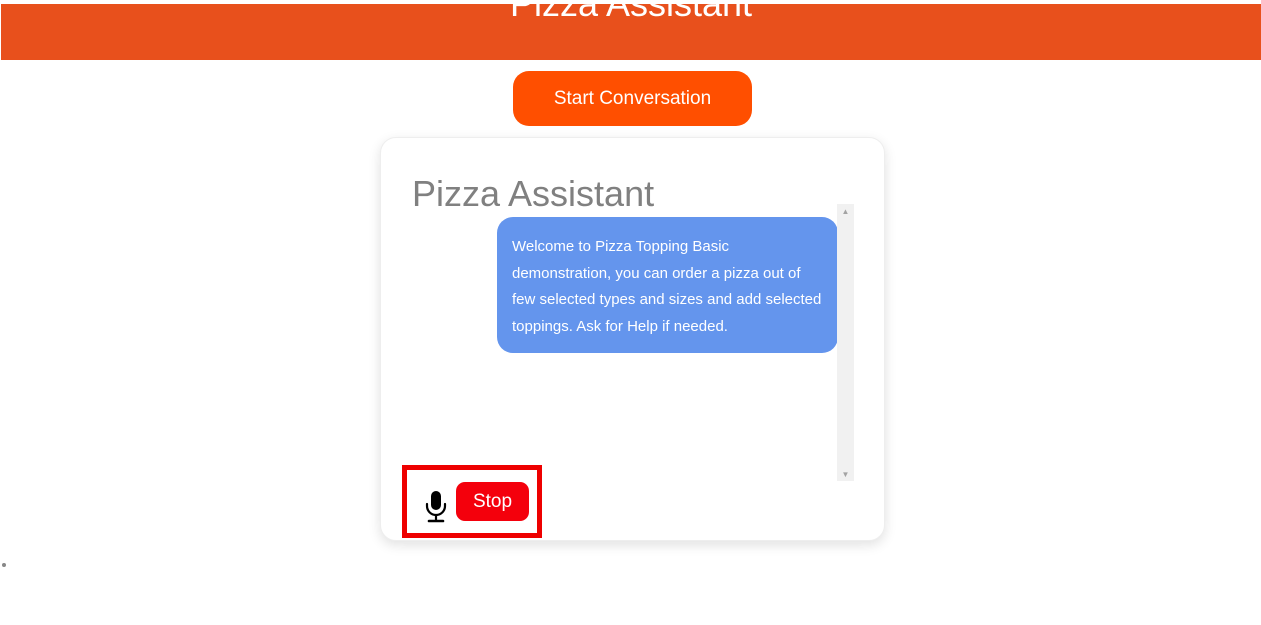  Describe the element at coordinates (631, 32) in the screenshot. I see `top-banner: Pizza Assistant` at that location.